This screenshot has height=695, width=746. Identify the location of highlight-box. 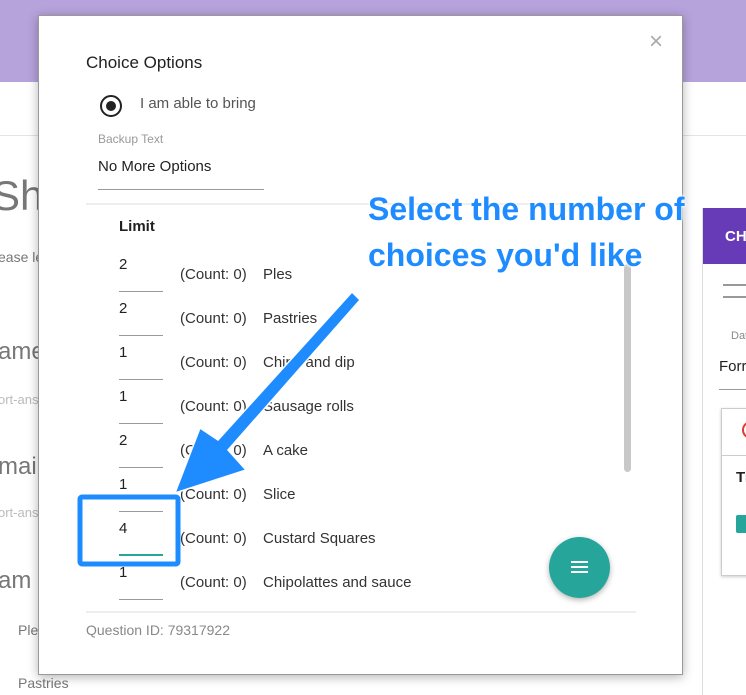
(129, 530).